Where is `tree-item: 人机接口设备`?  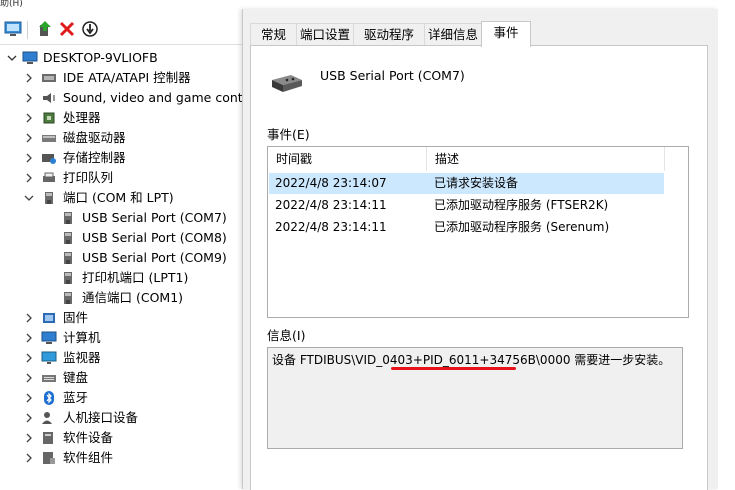
tree-item: 人机接口设备 is located at coordinates (122, 418).